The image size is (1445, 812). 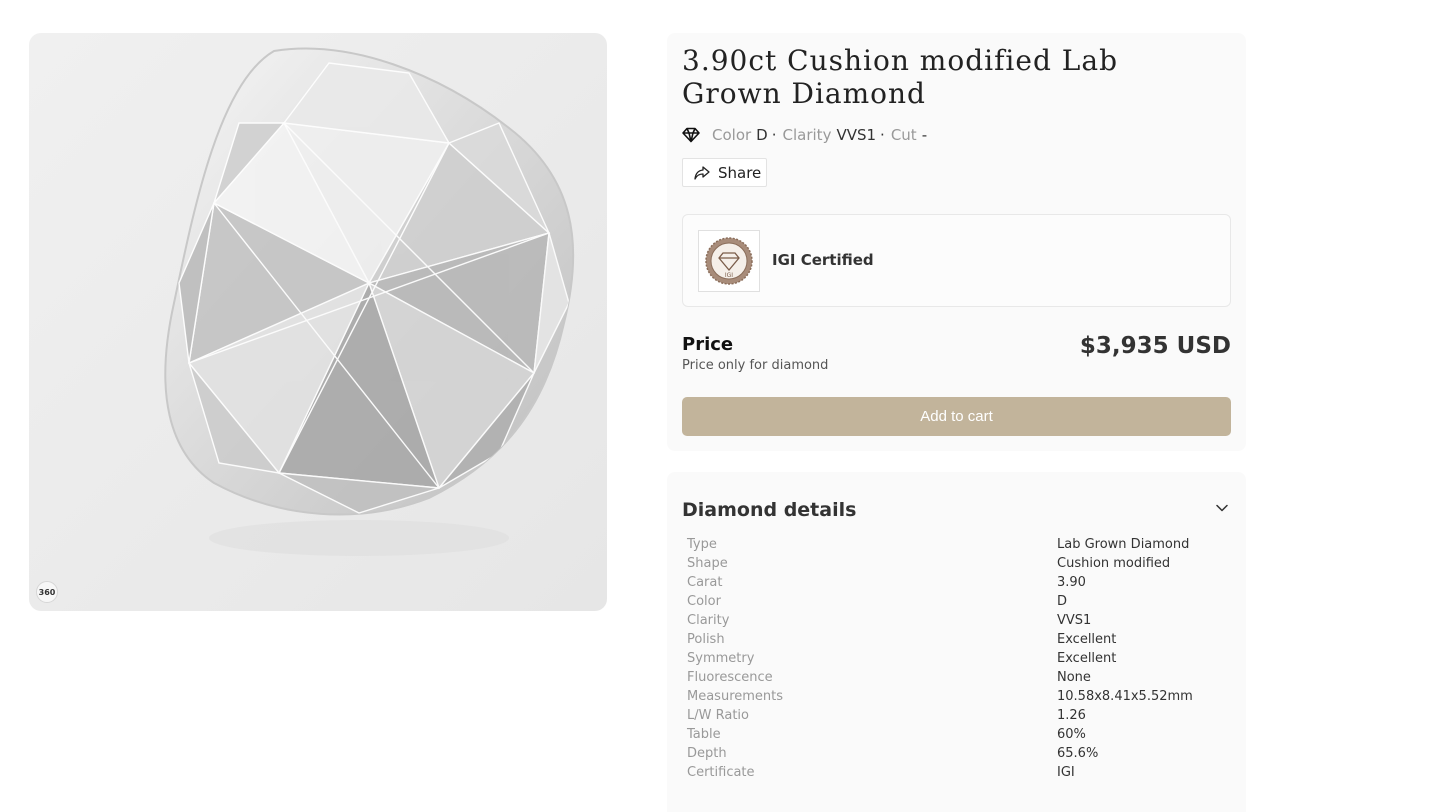 What do you see at coordinates (956, 416) in the screenshot?
I see `add-to-cart-button: Add to cart` at bounding box center [956, 416].